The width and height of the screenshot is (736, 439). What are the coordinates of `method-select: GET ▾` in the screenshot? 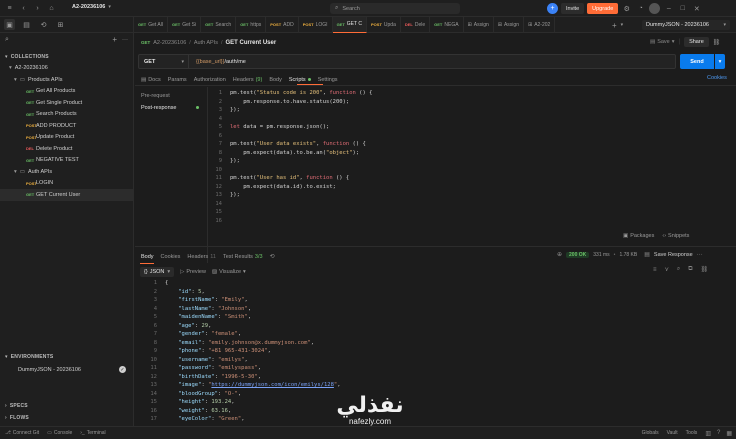 It's located at (164, 61).